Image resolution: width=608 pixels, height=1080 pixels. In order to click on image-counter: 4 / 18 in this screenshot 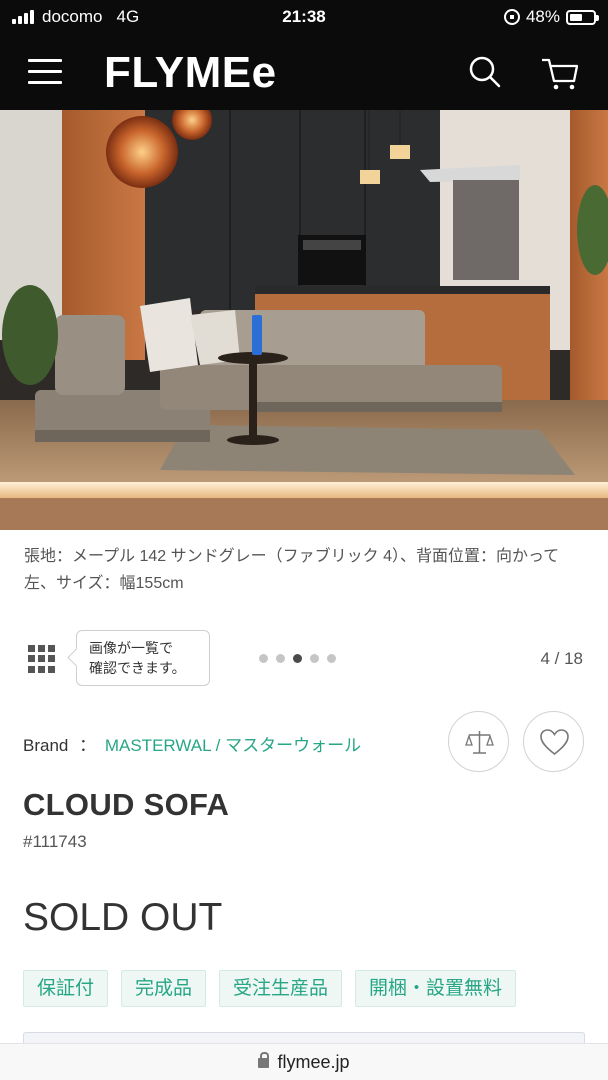, I will do `click(561, 658)`.